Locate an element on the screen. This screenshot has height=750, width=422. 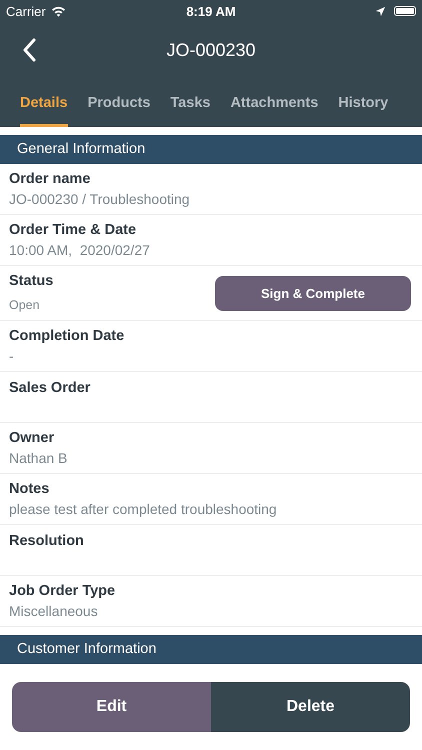
field-label: Order Time & Date is located at coordinates (73, 230).